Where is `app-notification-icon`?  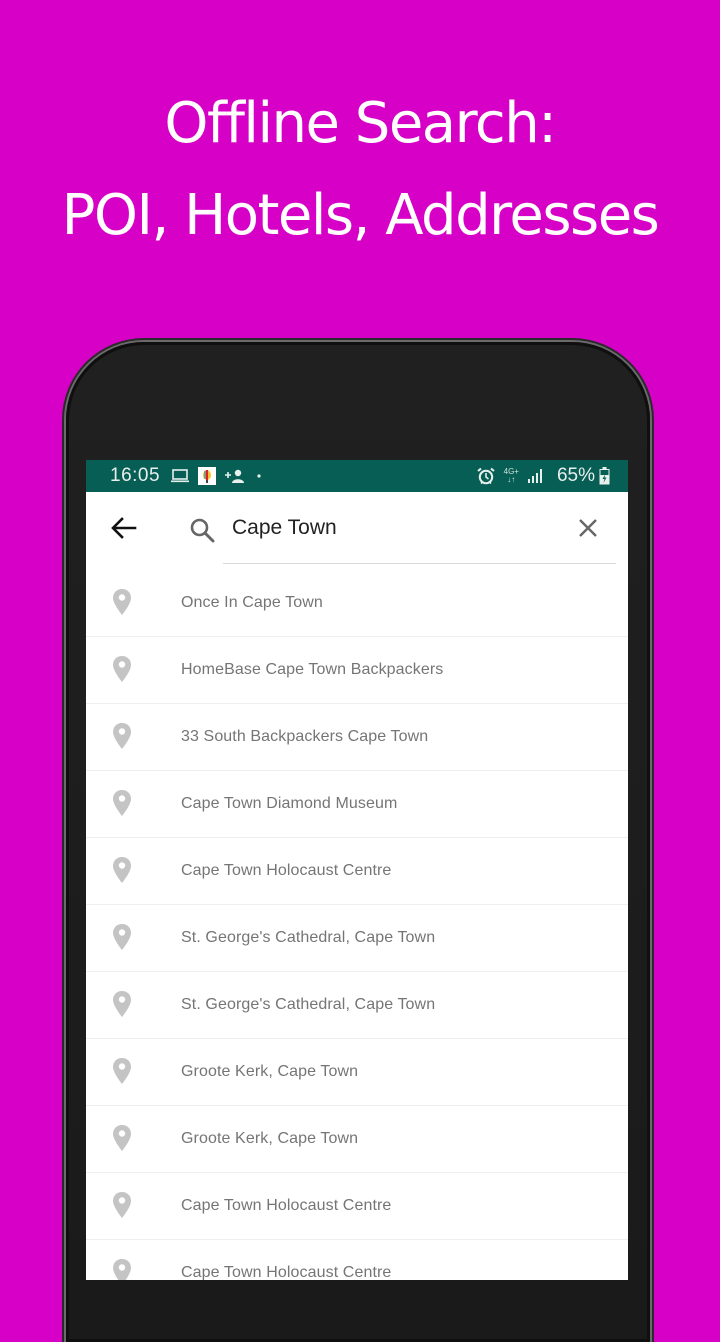 app-notification-icon is located at coordinates (207, 476).